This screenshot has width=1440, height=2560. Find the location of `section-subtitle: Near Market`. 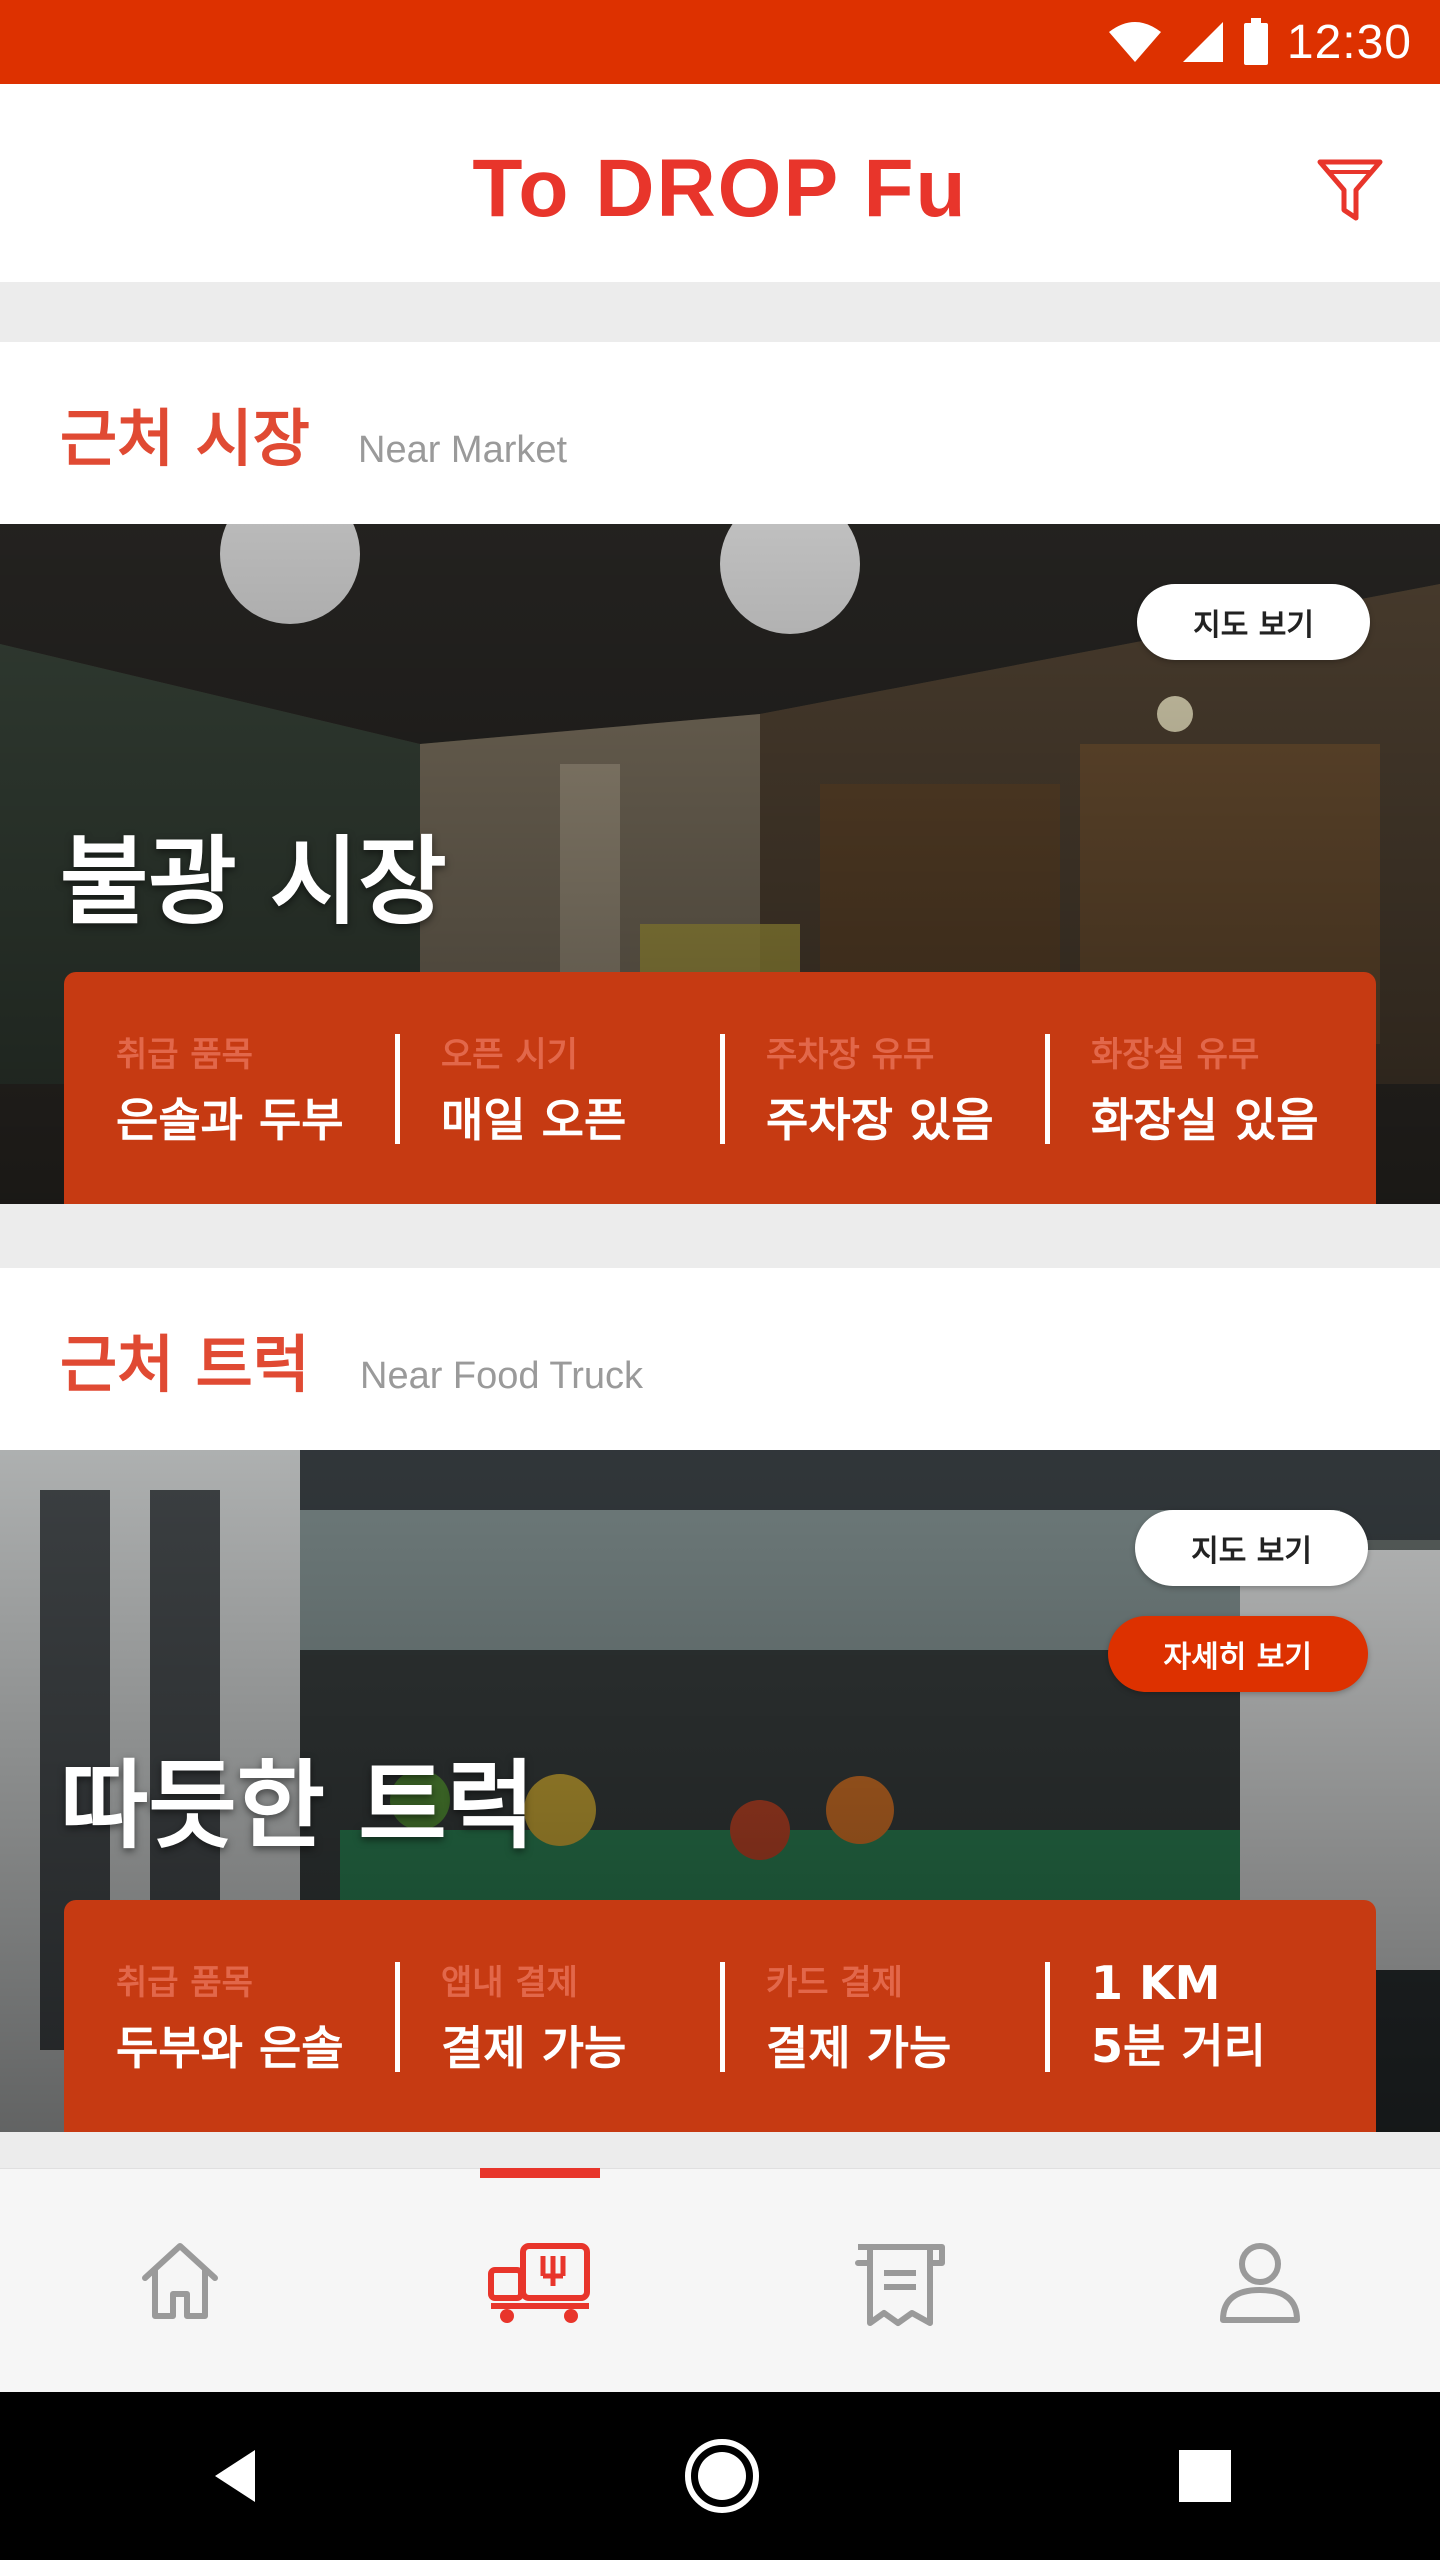

section-subtitle: Near Market is located at coordinates (463, 450).